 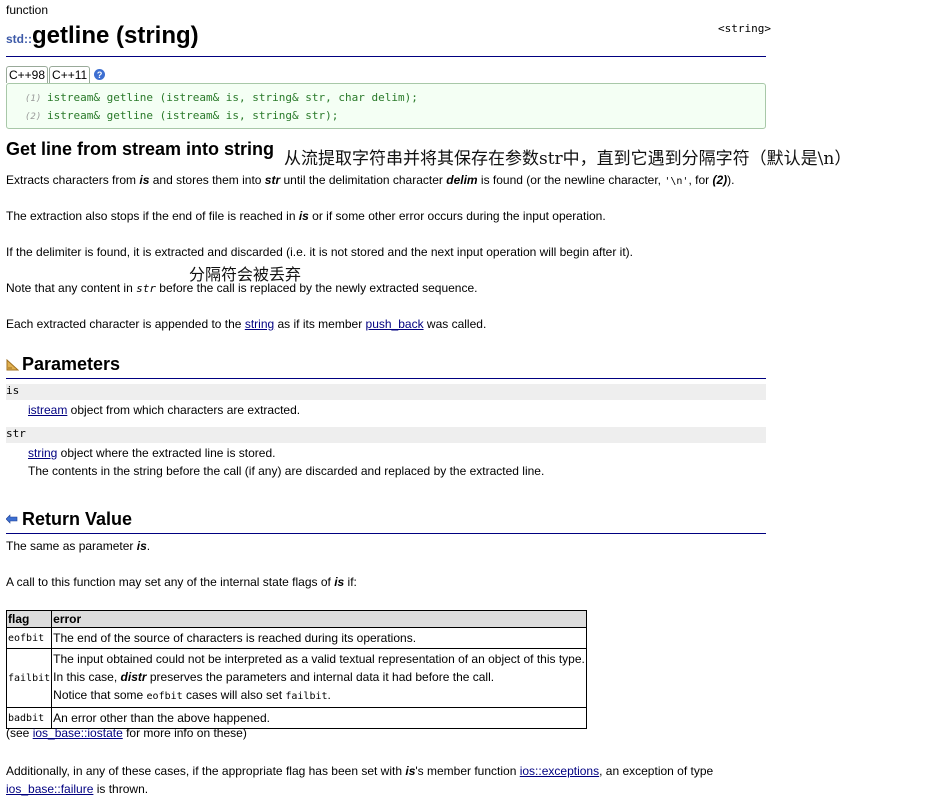 I want to click on push-back-link: push_back, so click(x=395, y=324).